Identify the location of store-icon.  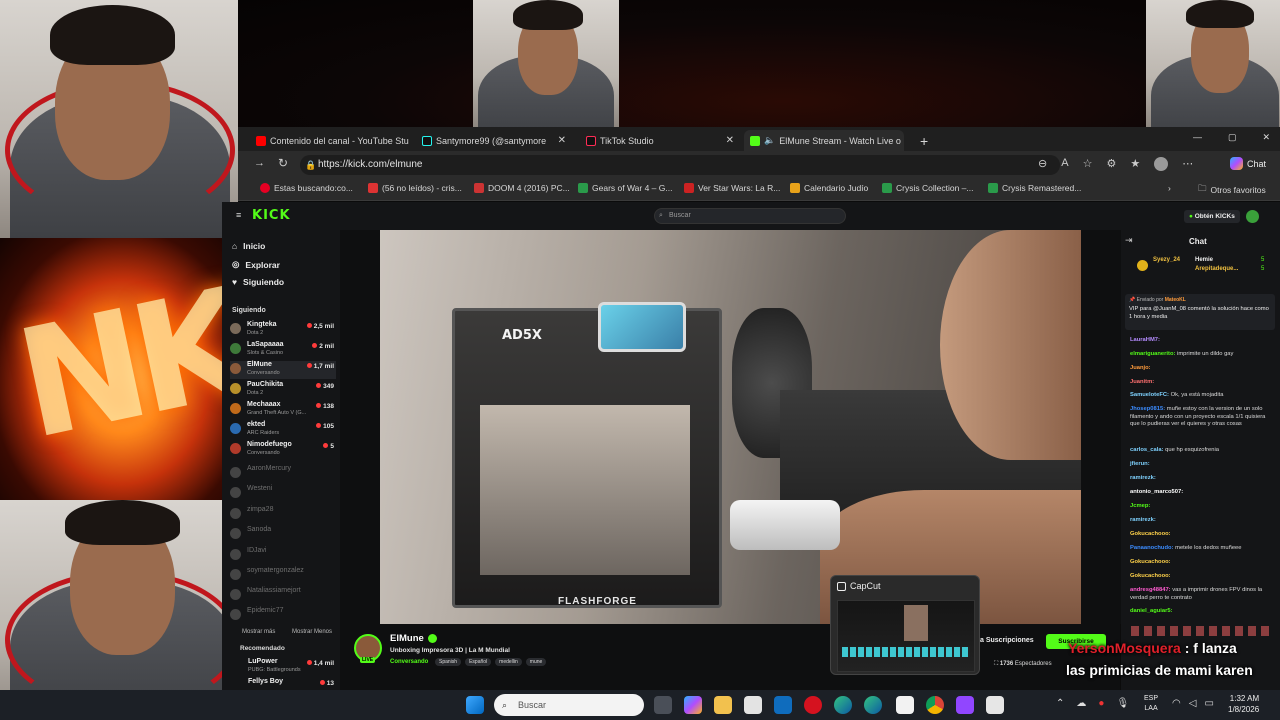
(753, 705).